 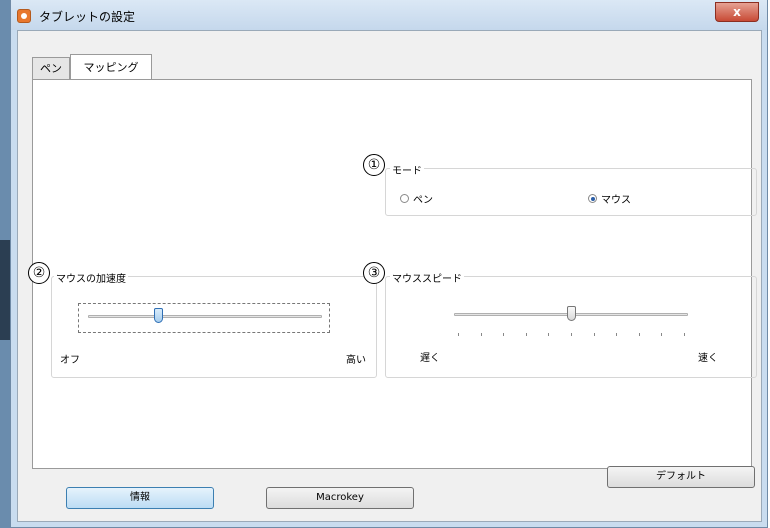 I want to click on close-button: x, so click(x=737, y=12).